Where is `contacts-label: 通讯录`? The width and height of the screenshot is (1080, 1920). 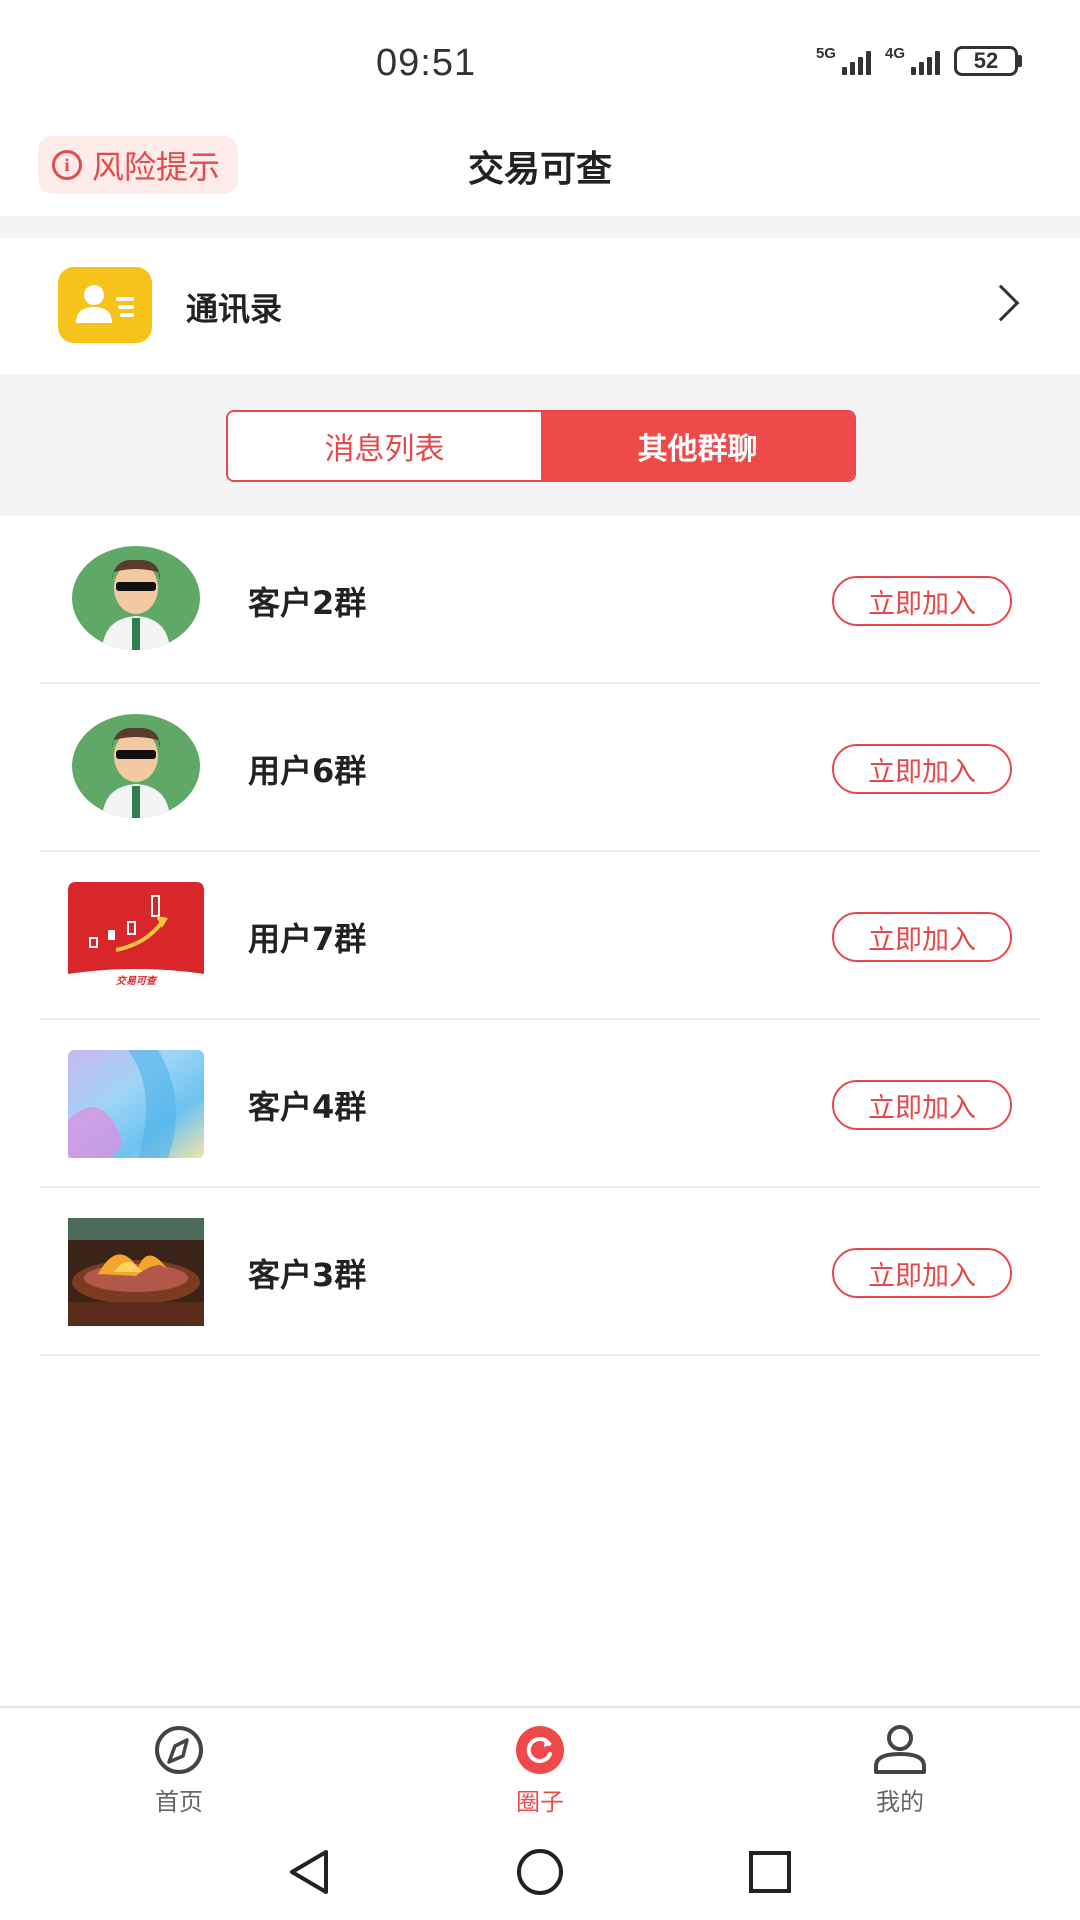 contacts-label: 通讯录 is located at coordinates (234, 309).